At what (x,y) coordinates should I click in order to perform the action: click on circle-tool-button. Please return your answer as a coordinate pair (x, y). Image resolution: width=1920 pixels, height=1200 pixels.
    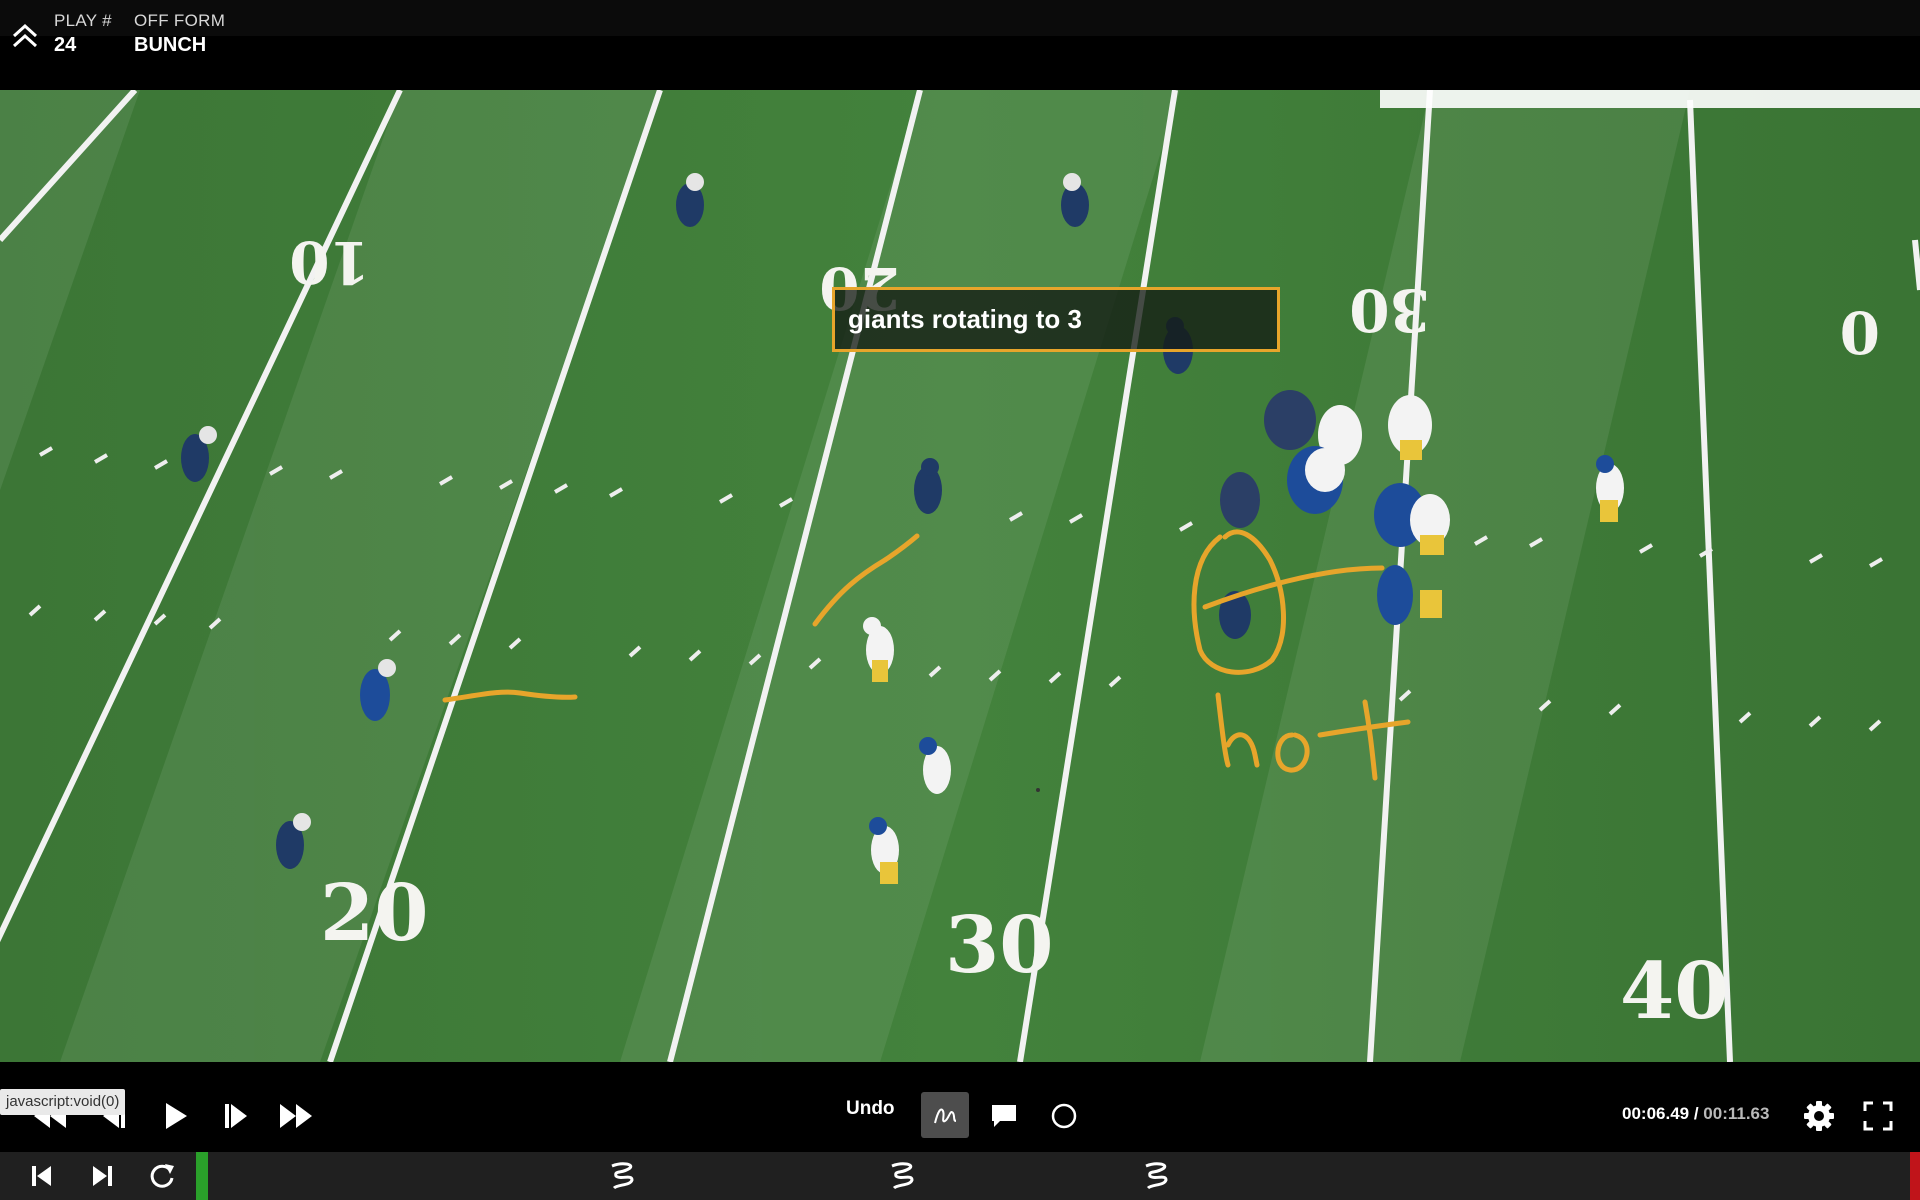
    Looking at the image, I should click on (1064, 1116).